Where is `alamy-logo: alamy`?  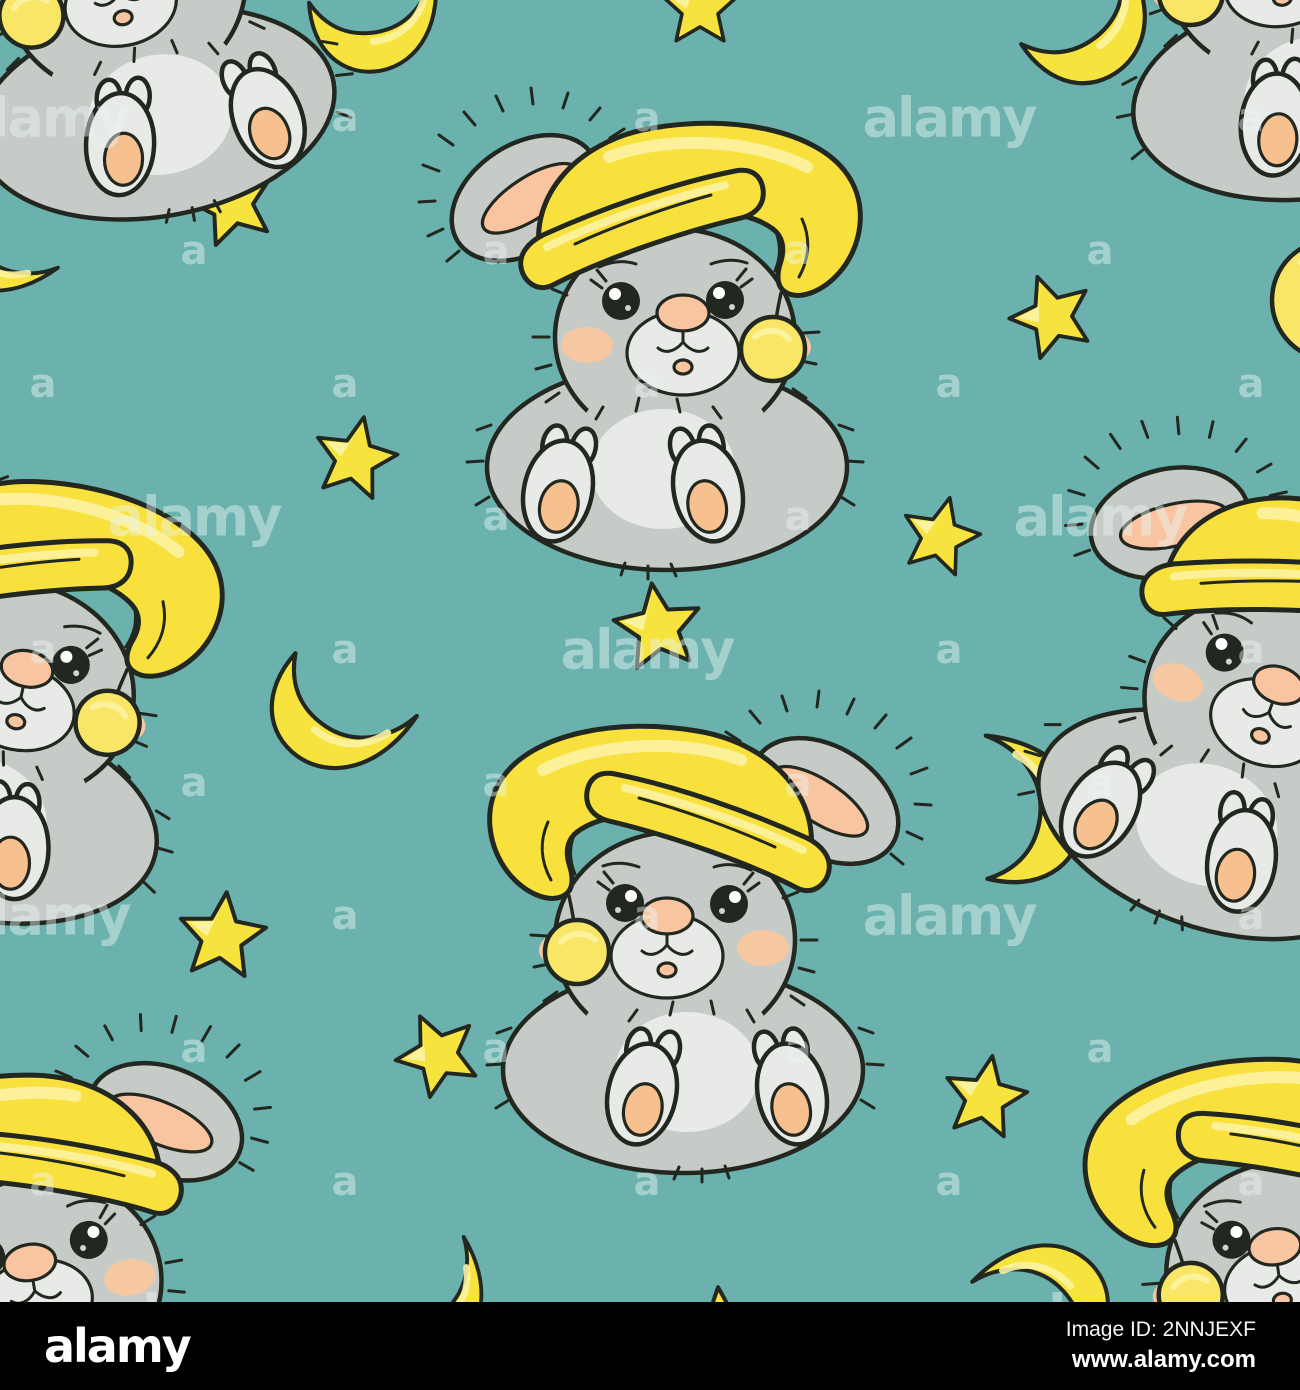 alamy-logo: alamy is located at coordinates (118, 1346).